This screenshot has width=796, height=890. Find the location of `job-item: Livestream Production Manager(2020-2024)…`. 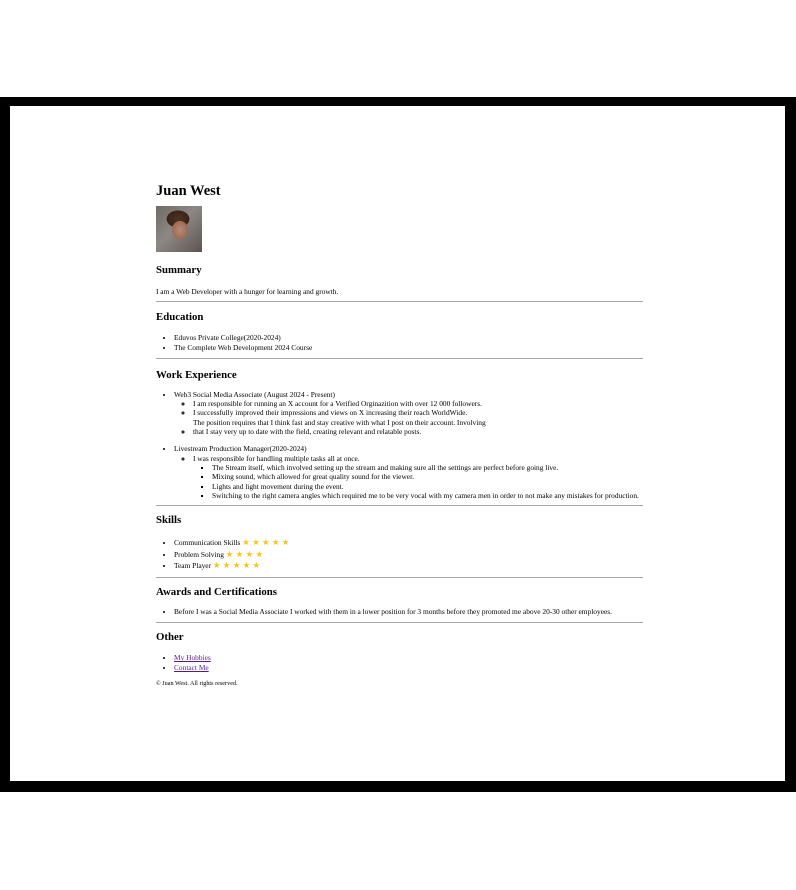

job-item: Livestream Production Manager(2020-2024)… is located at coordinates (408, 472).